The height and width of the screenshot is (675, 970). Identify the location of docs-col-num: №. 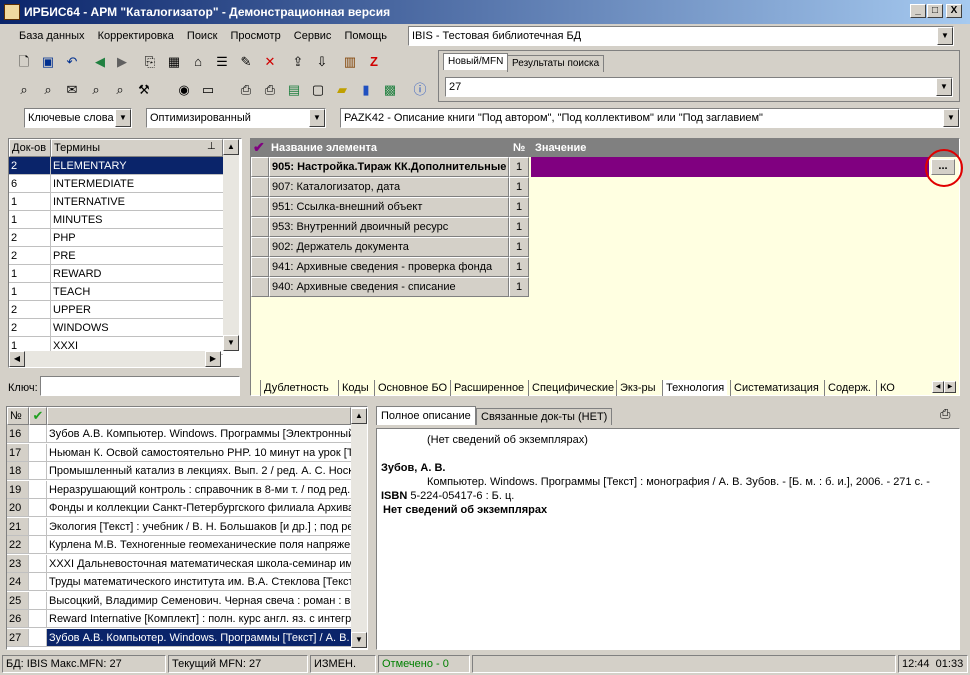
(18, 416).